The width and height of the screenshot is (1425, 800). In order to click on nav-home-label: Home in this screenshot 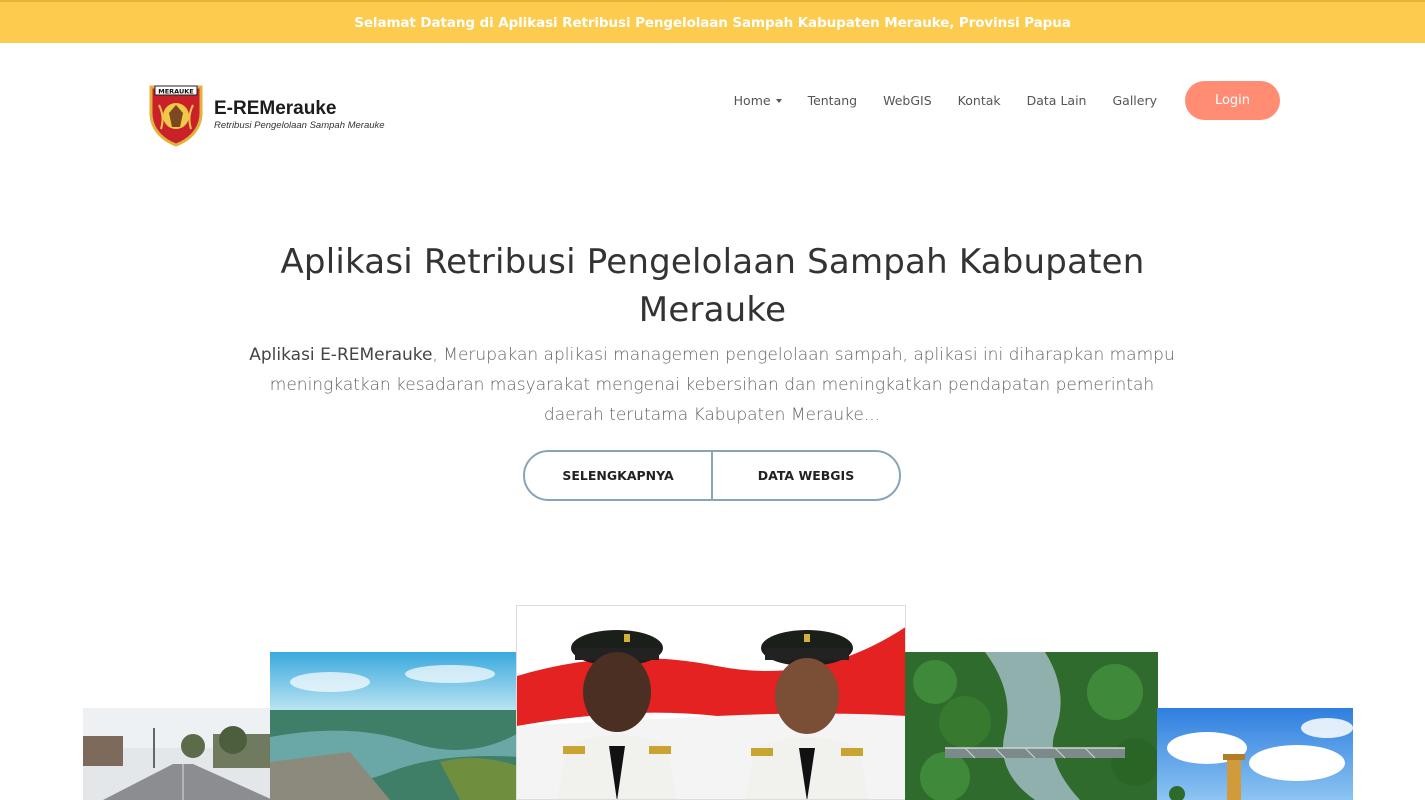, I will do `click(752, 100)`.